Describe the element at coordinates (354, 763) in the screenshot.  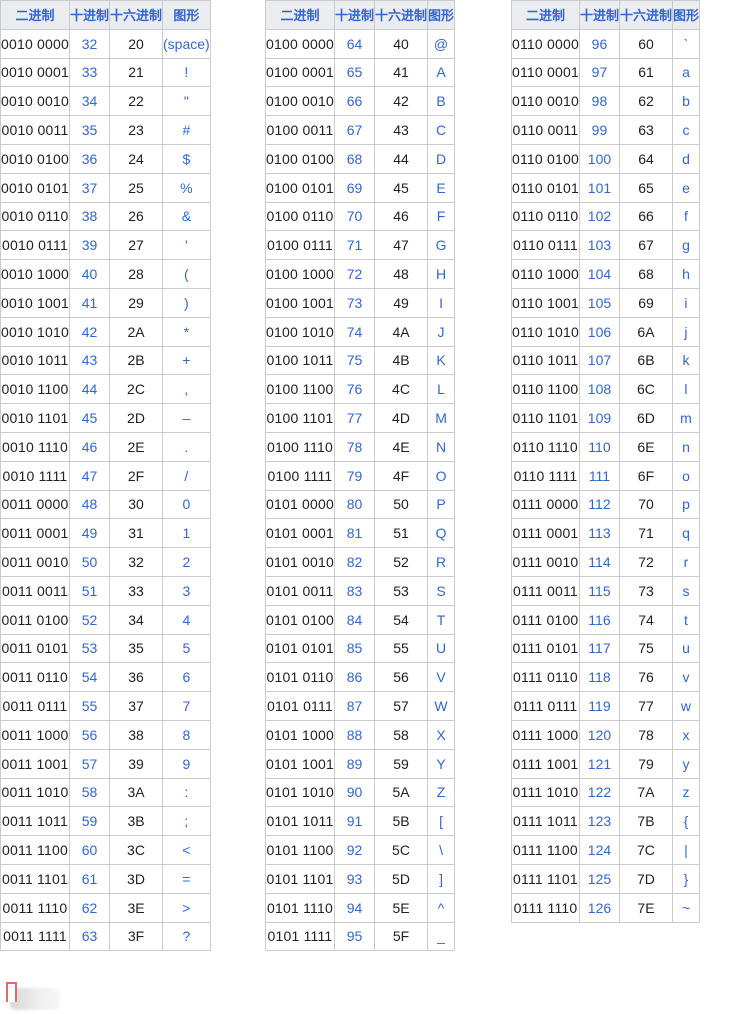
I see `decimal-cell: 89` at that location.